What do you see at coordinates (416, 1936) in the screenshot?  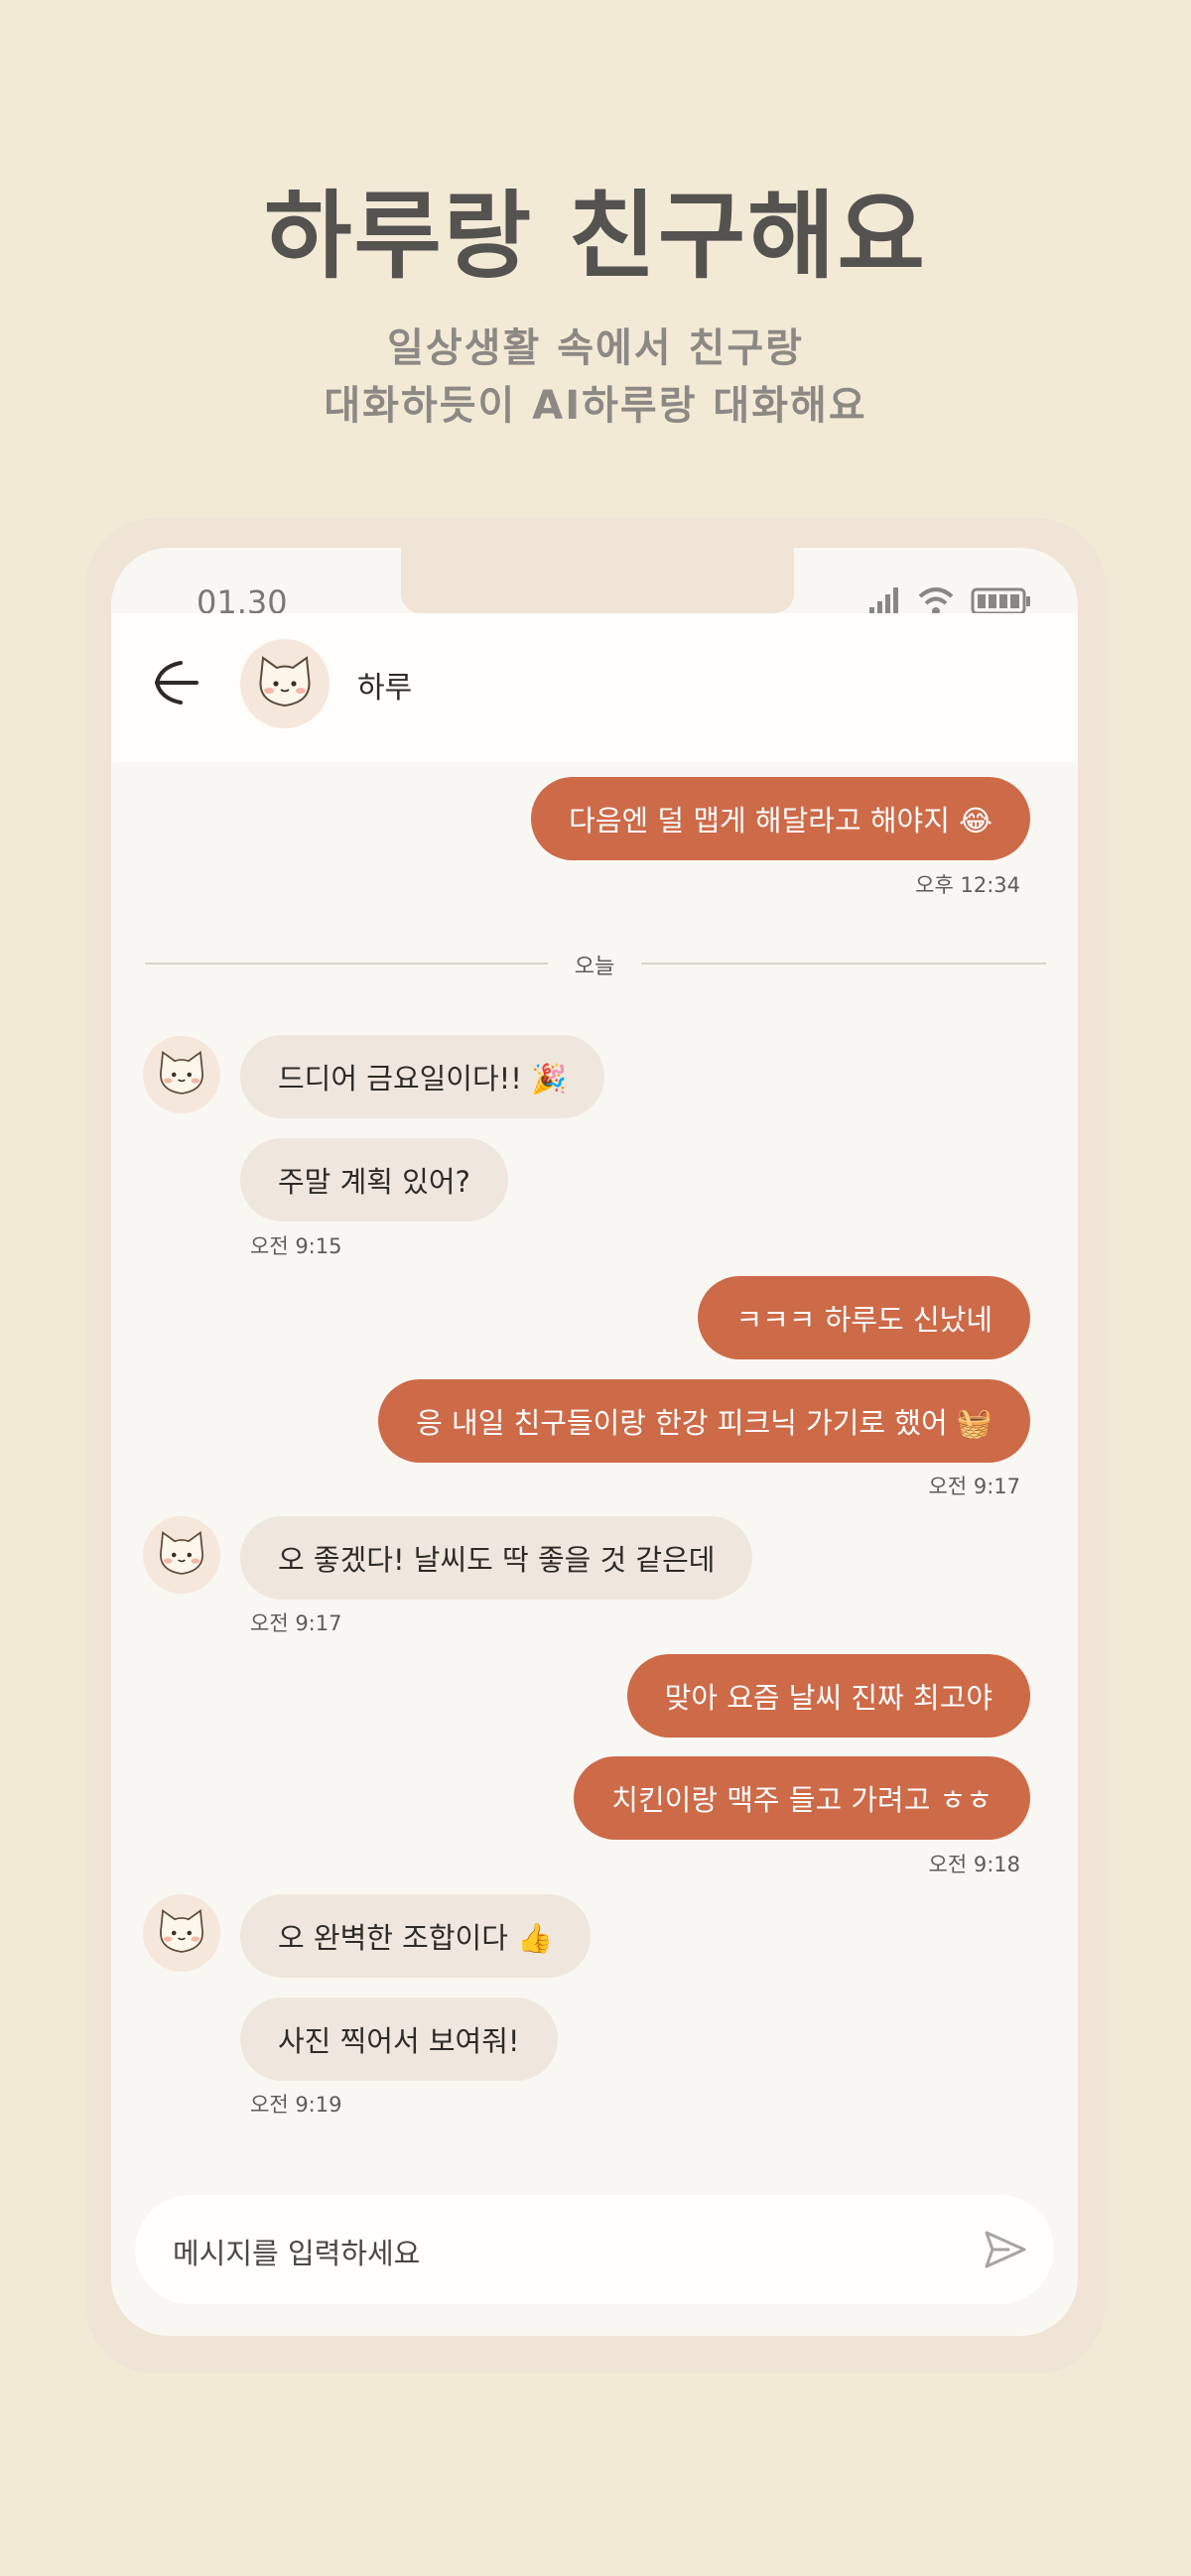 I see `message-bubble-incoming: 오 완벽한 조합이다 👍` at bounding box center [416, 1936].